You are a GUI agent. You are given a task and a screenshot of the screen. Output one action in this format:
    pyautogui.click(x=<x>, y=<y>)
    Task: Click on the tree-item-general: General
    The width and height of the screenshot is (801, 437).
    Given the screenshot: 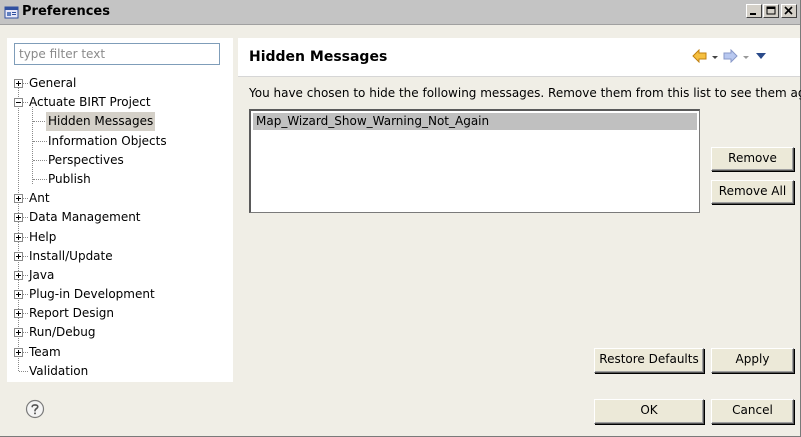 What is the action you would take?
    pyautogui.click(x=122, y=83)
    